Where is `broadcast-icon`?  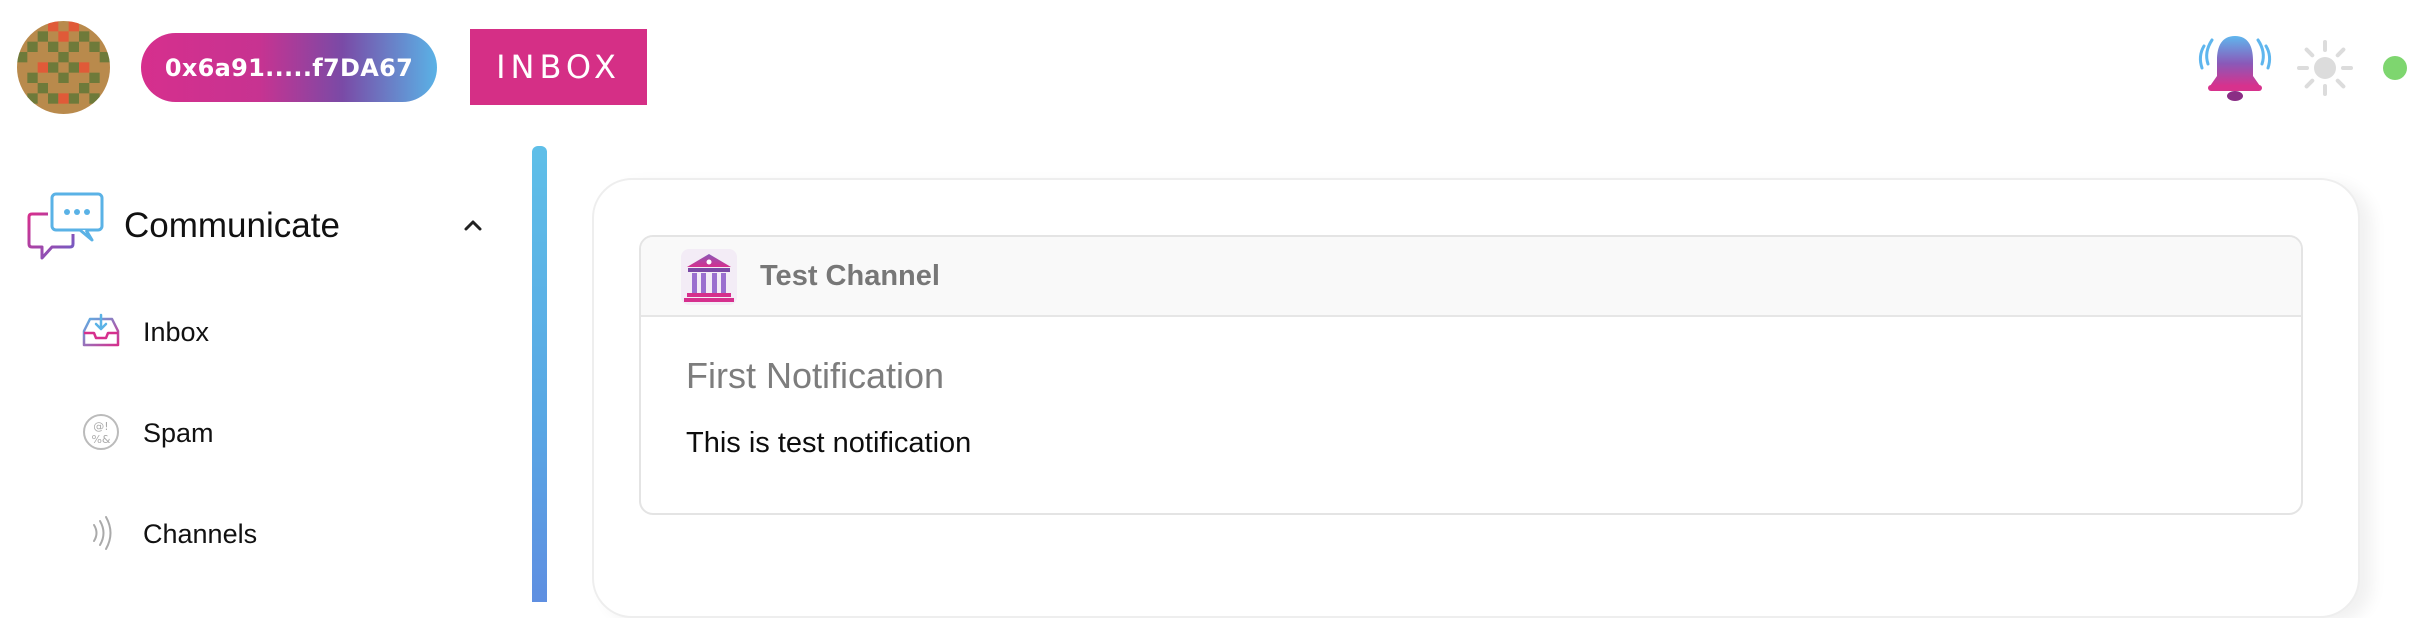 broadcast-icon is located at coordinates (102, 533).